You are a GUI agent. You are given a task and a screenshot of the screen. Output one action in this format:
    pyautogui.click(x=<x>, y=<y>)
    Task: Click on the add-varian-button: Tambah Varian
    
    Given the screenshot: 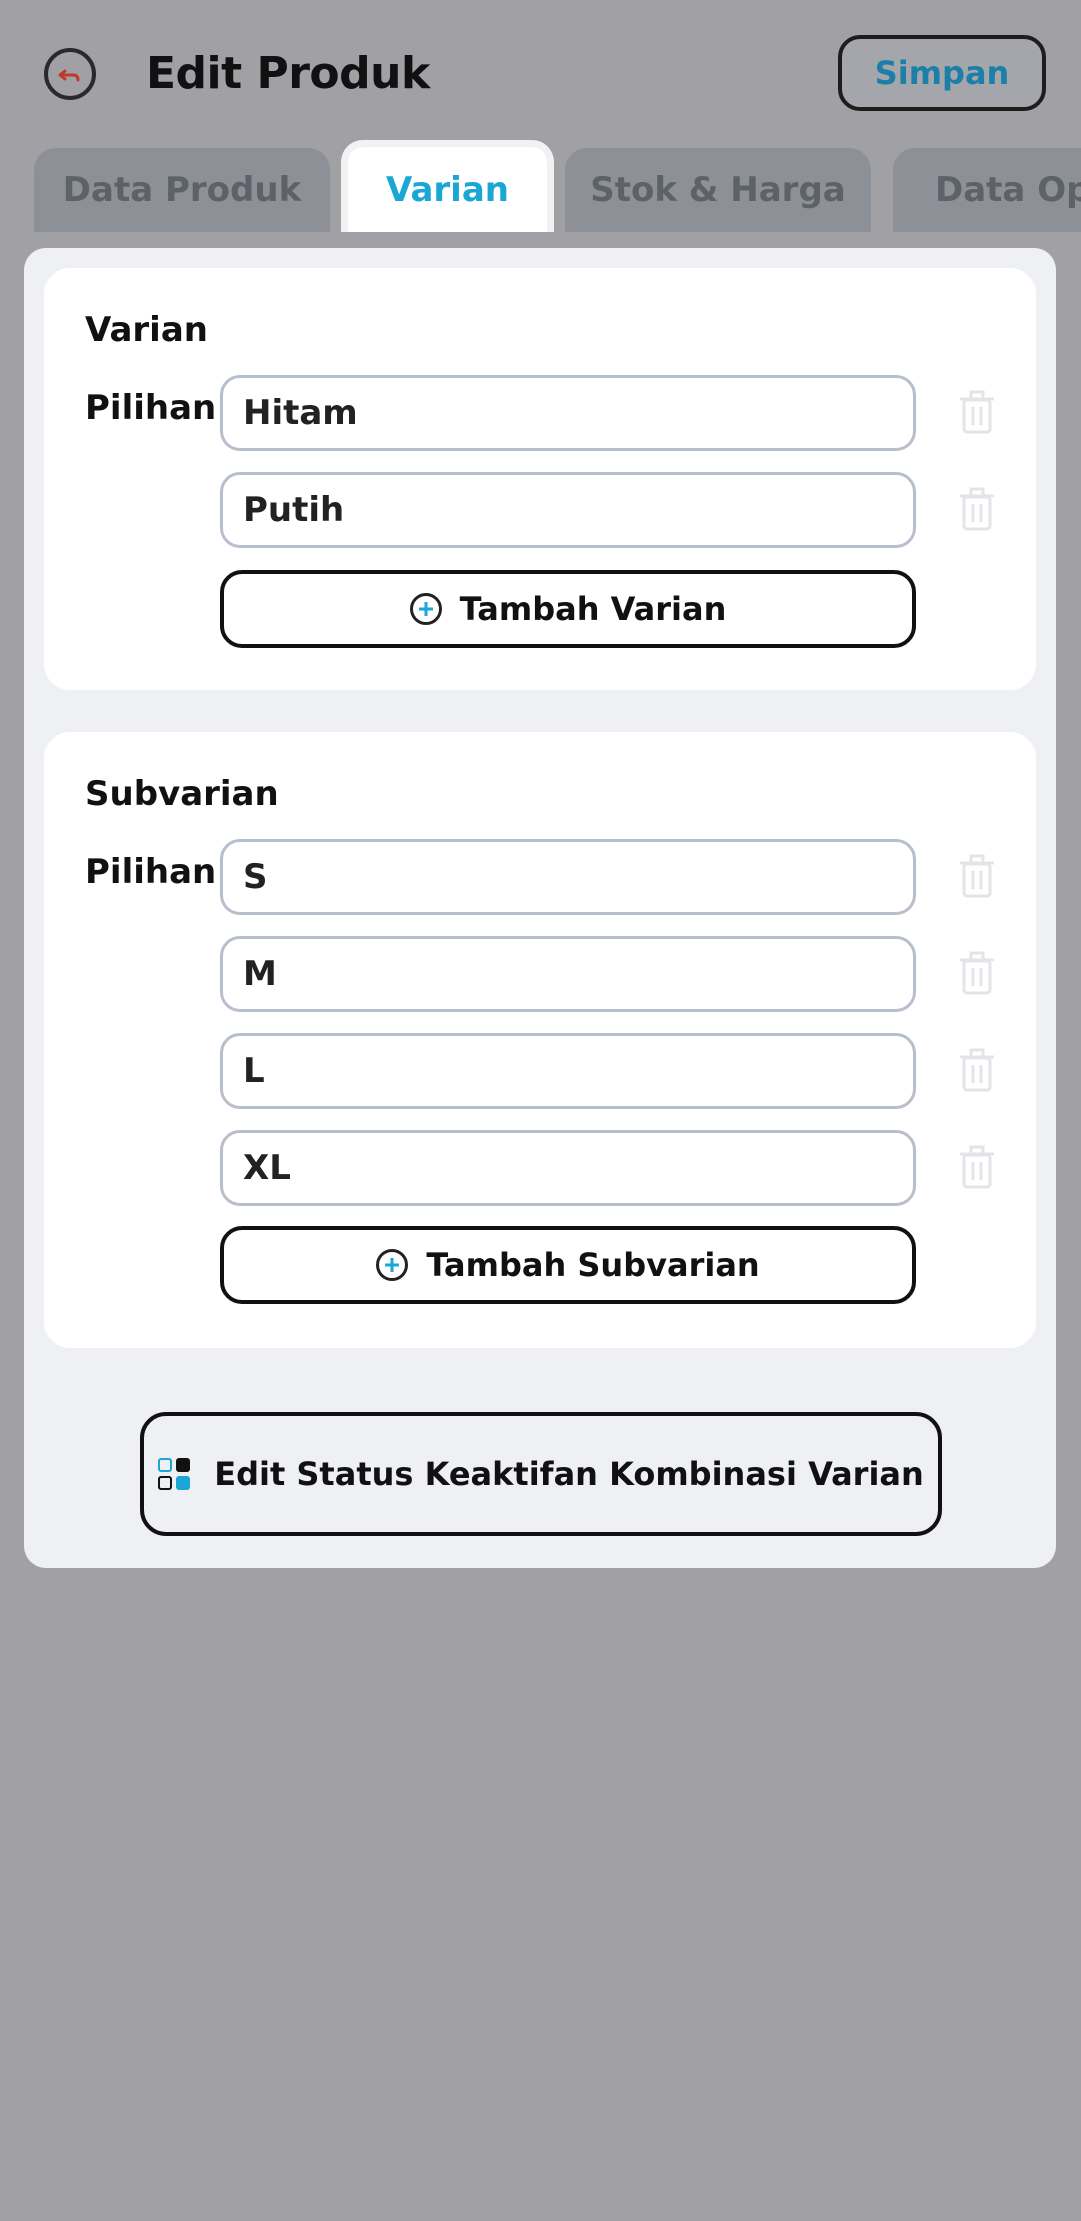 What is the action you would take?
    pyautogui.click(x=568, y=609)
    